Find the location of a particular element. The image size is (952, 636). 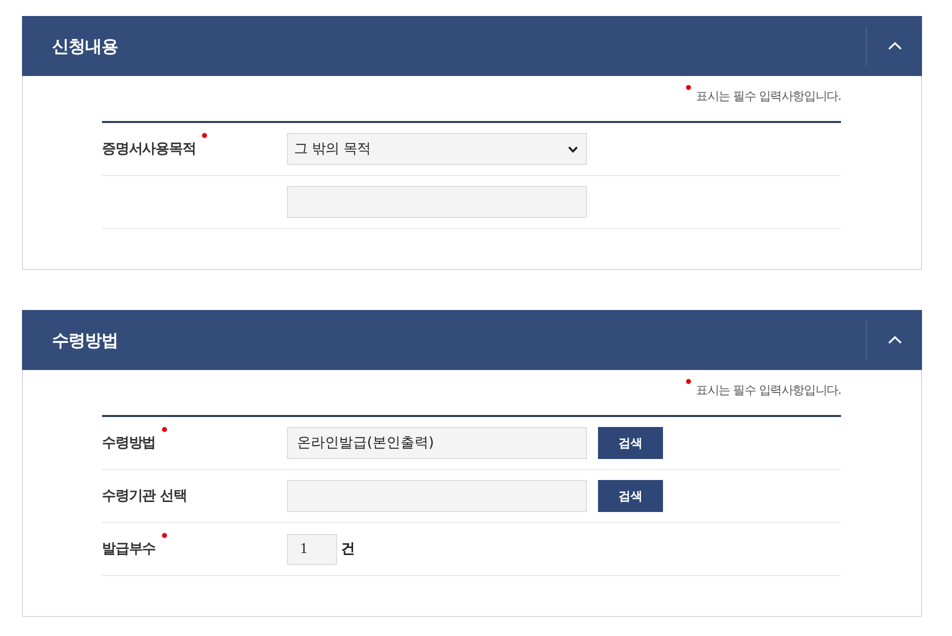

chevron-down-icon is located at coordinates (573, 149).